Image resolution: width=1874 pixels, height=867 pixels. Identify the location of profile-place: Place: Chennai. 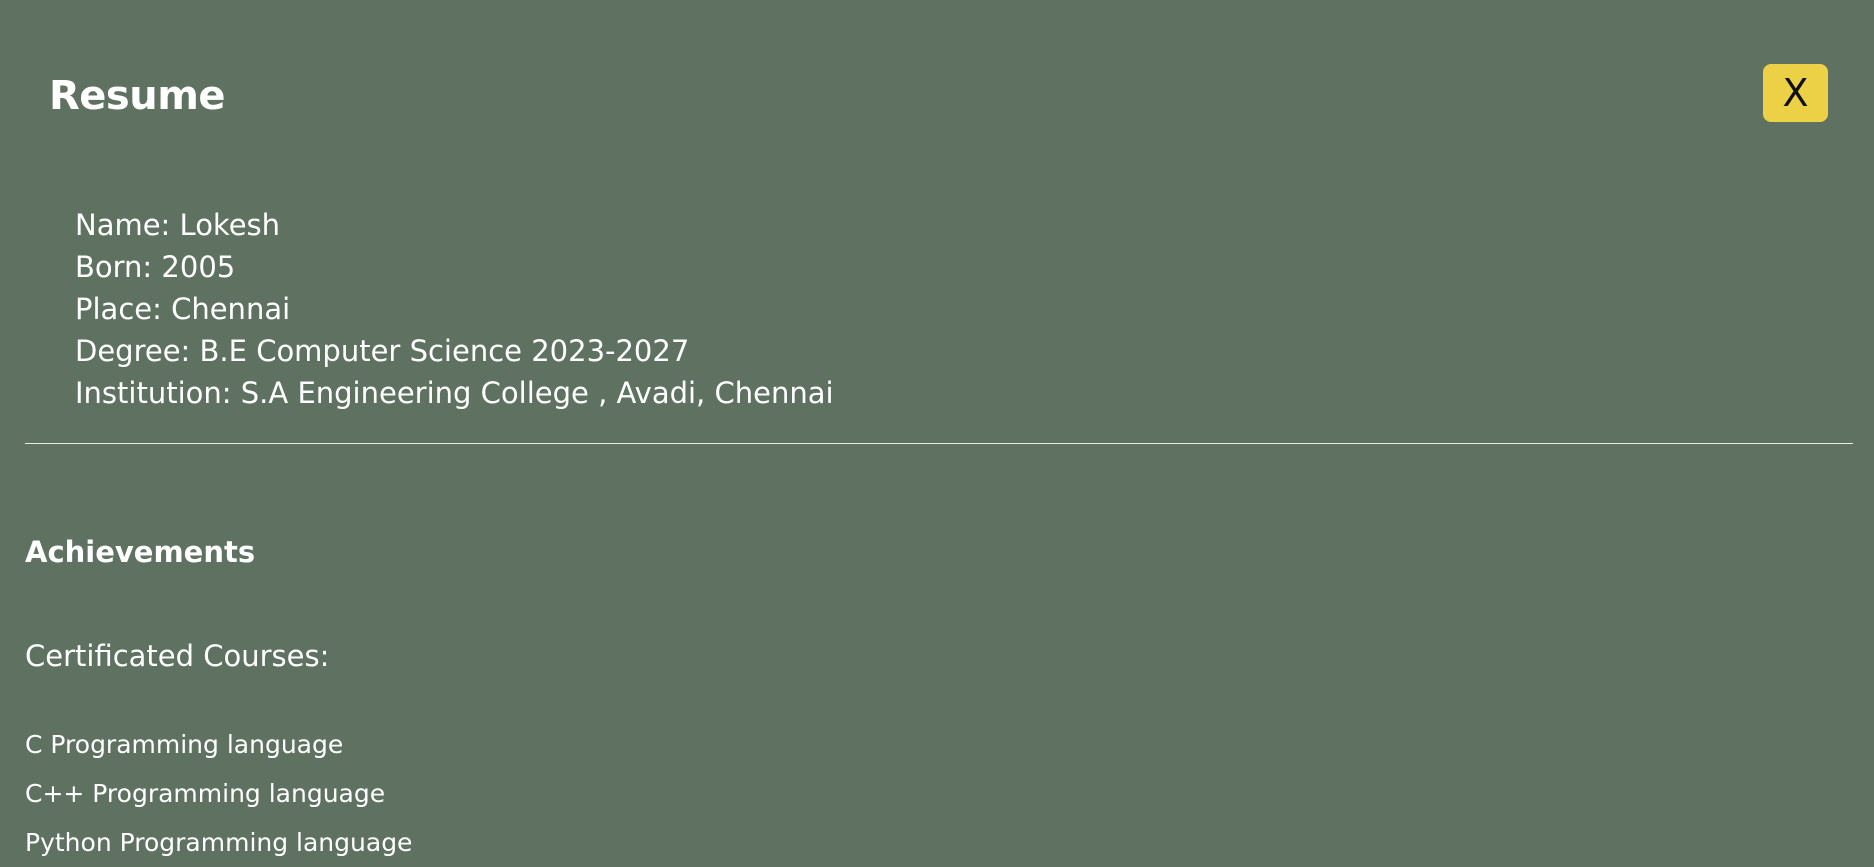
(183, 309).